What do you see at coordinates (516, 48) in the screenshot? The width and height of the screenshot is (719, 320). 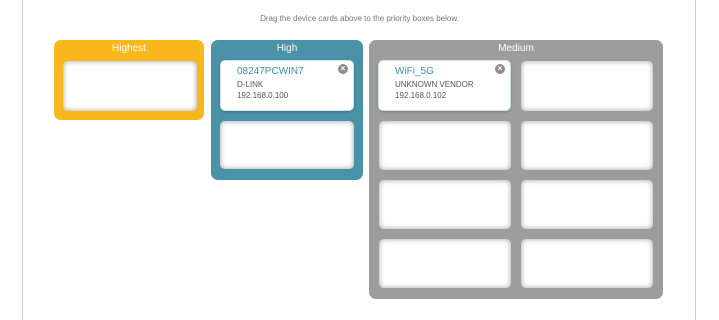 I see `panel-title-medium: Medium` at bounding box center [516, 48].